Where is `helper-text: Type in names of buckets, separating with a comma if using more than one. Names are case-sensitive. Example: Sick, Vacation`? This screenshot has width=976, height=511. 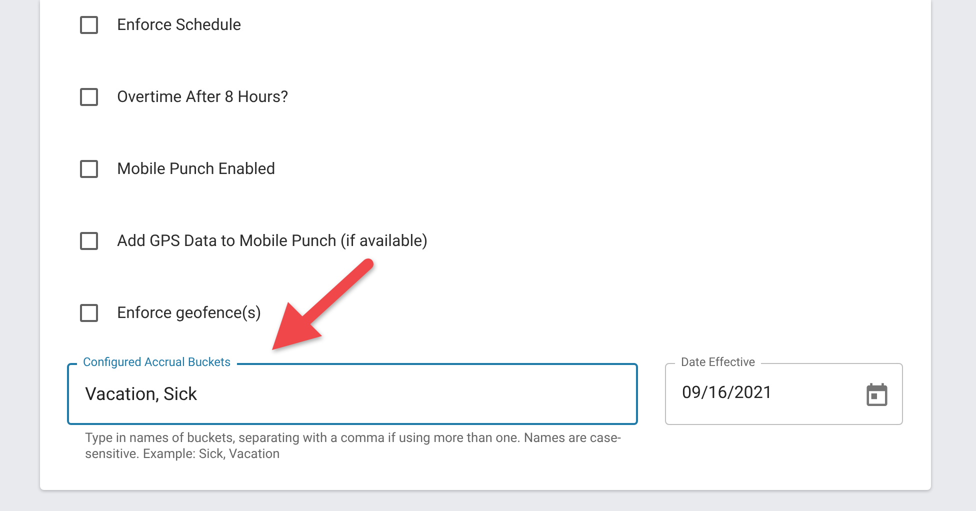
helper-text: Type in names of buckets, separating with a comma if using more than one. Names are case-sensitive. Example: Sick, Vacation is located at coordinates (353, 447).